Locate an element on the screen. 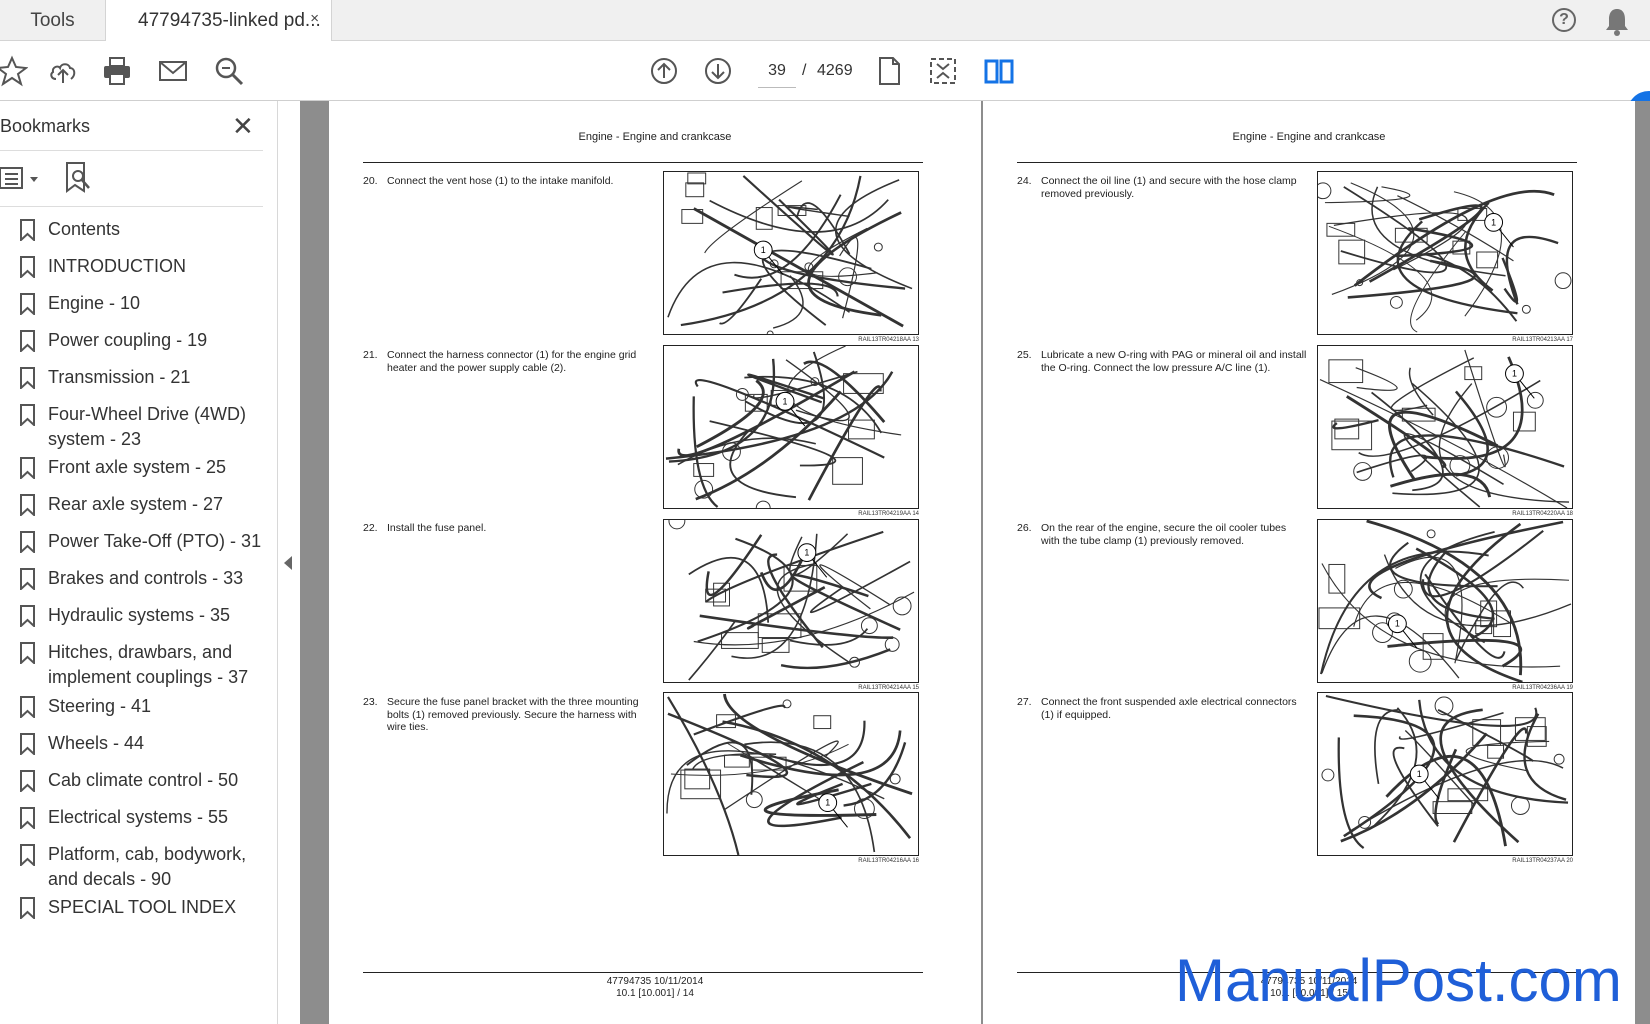 The width and height of the screenshot is (1650, 1024). notification-bell-icon is located at coordinates (1617, 21).